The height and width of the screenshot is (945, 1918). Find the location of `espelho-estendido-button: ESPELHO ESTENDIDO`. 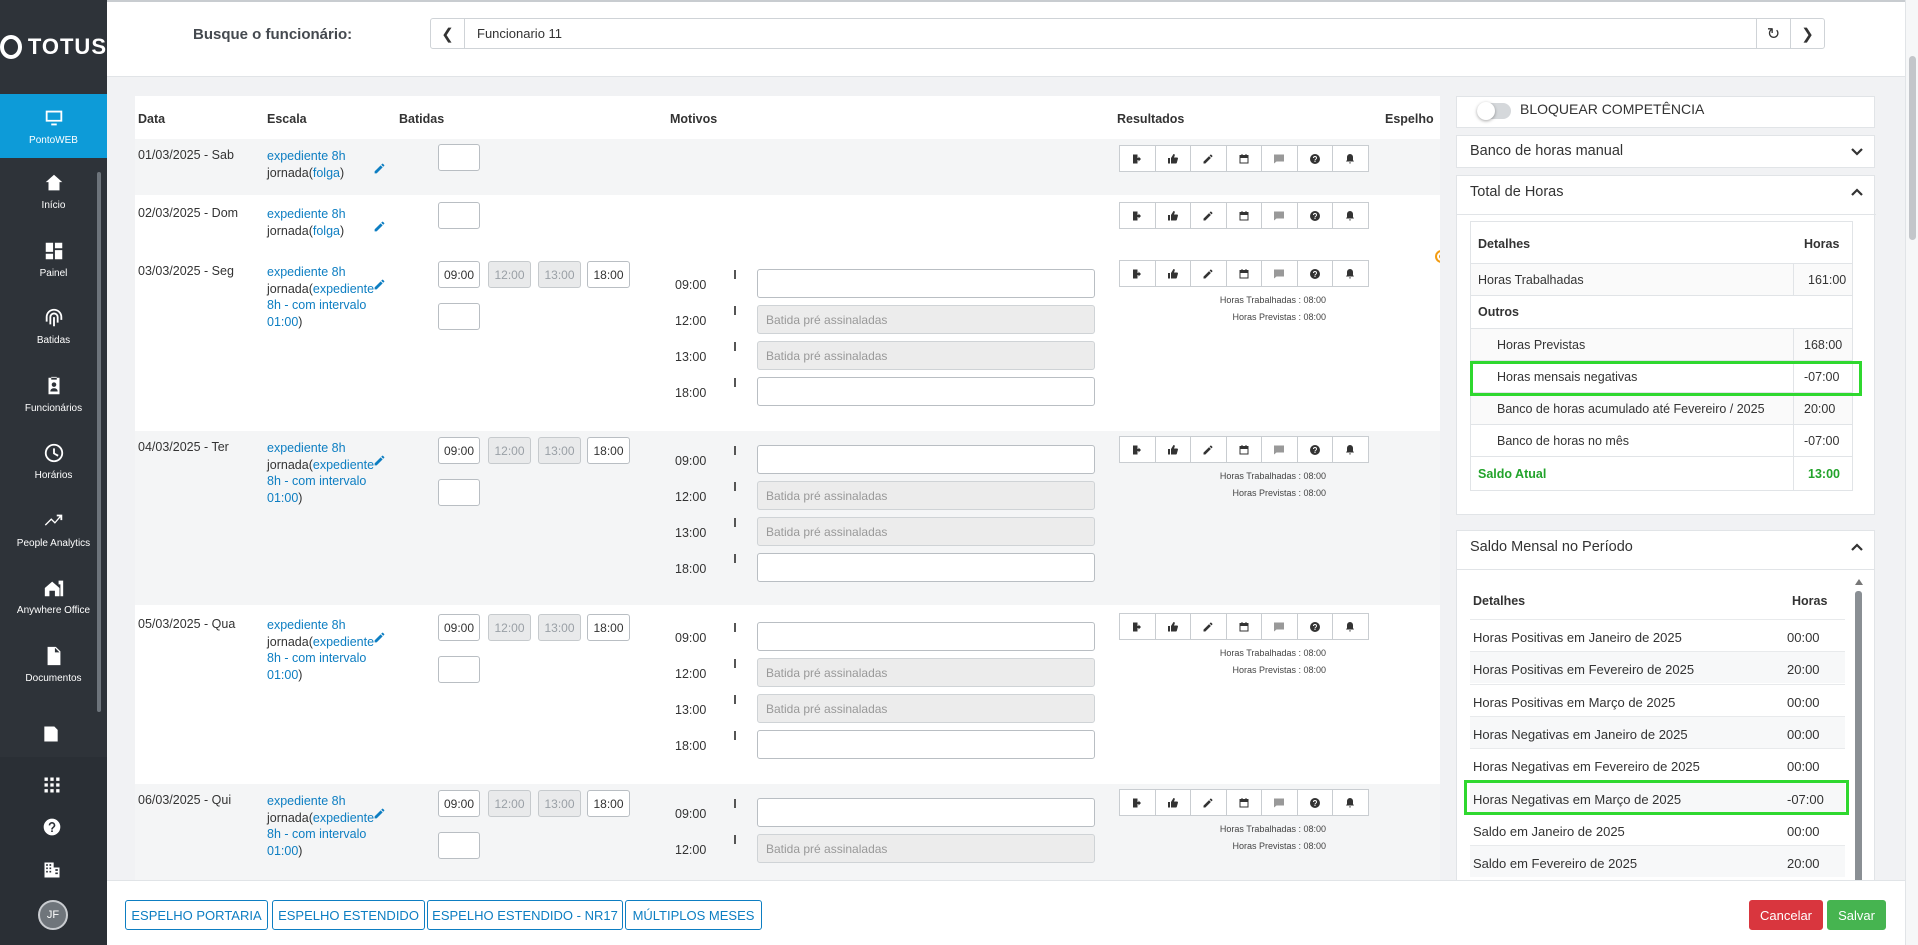

espelho-estendido-button: ESPELHO ESTENDIDO is located at coordinates (348, 915).